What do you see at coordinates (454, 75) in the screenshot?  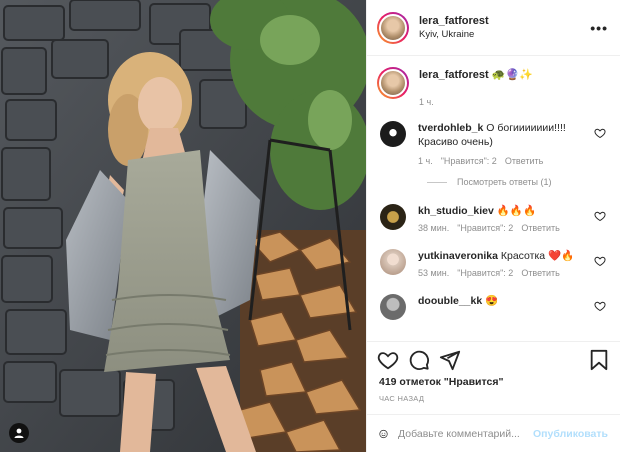 I see `caption-username: lera_fatforest` at bounding box center [454, 75].